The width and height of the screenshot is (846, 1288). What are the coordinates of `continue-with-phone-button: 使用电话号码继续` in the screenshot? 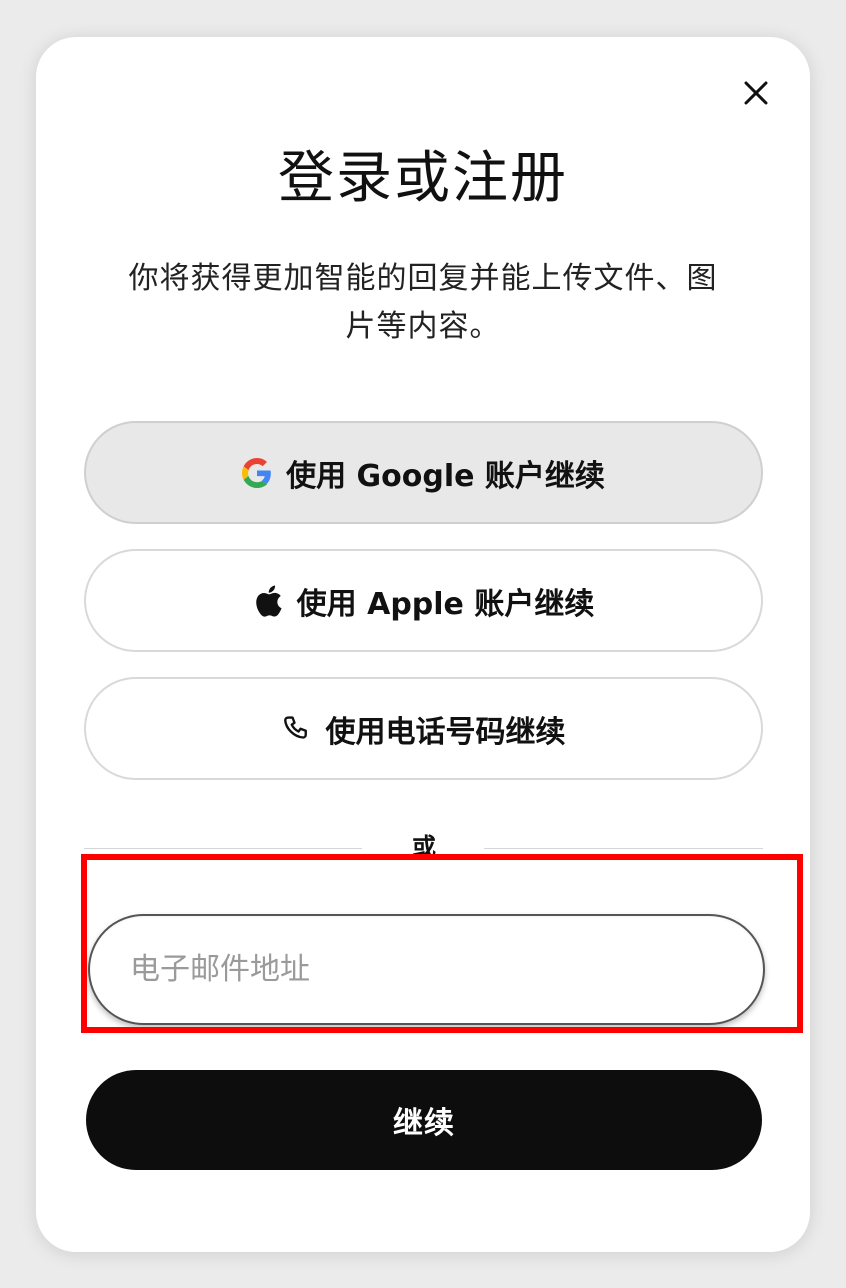 It's located at (423, 728).